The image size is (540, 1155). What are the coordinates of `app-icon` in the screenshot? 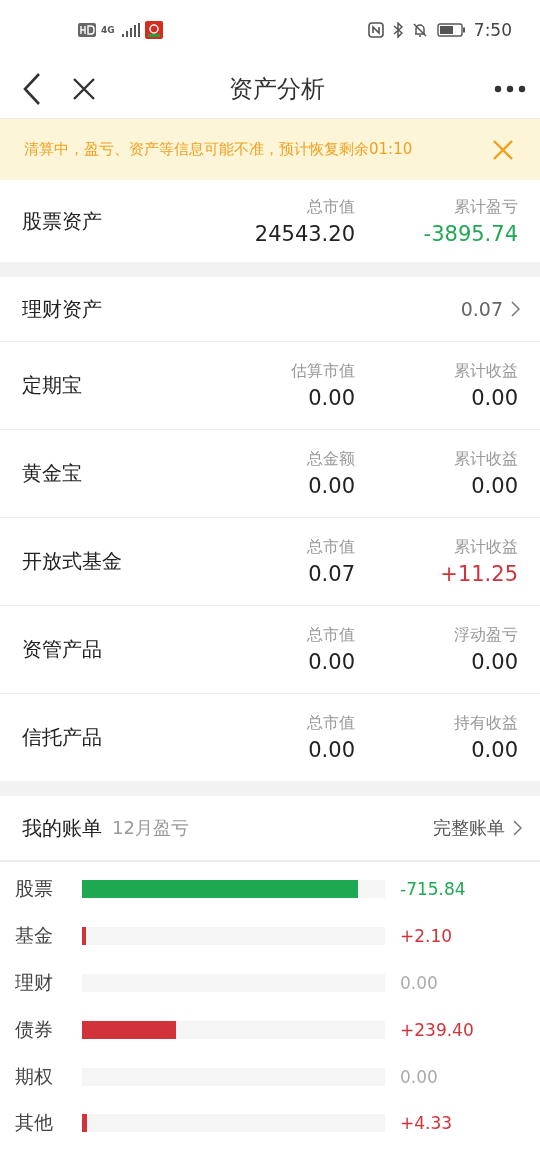 It's located at (153, 30).